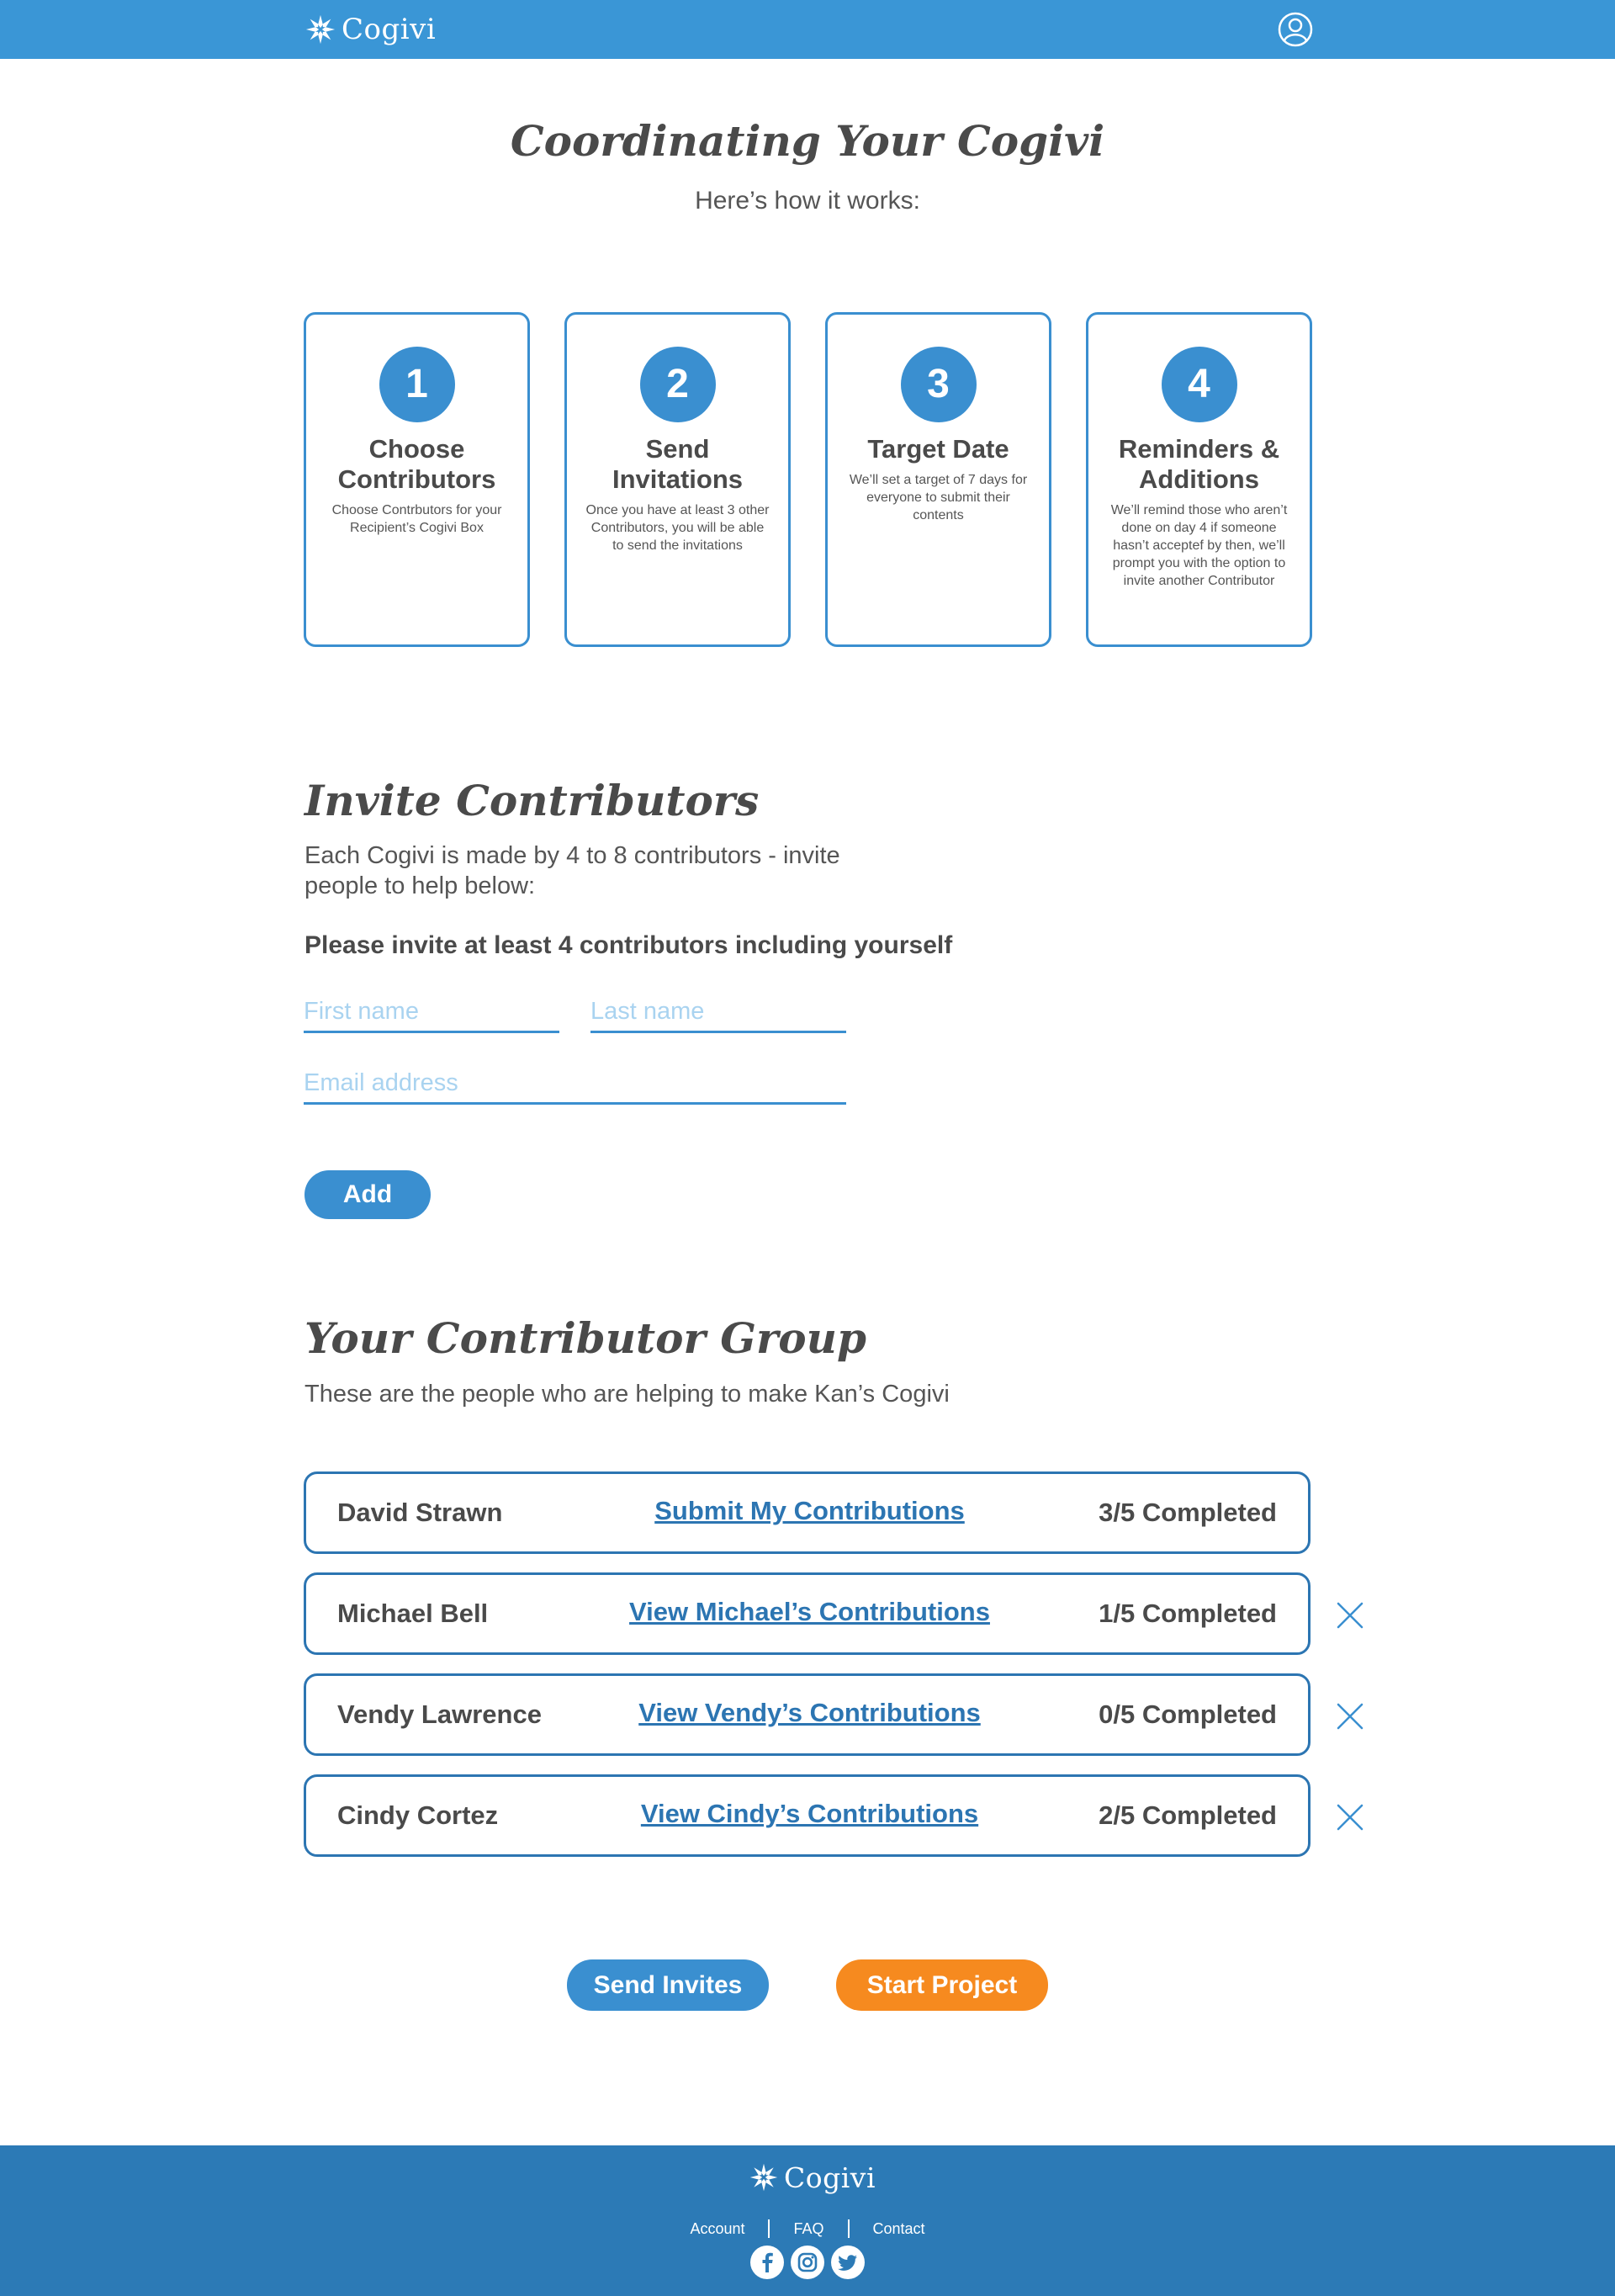  I want to click on invite-section-title: Invite Contributors, so click(532, 801).